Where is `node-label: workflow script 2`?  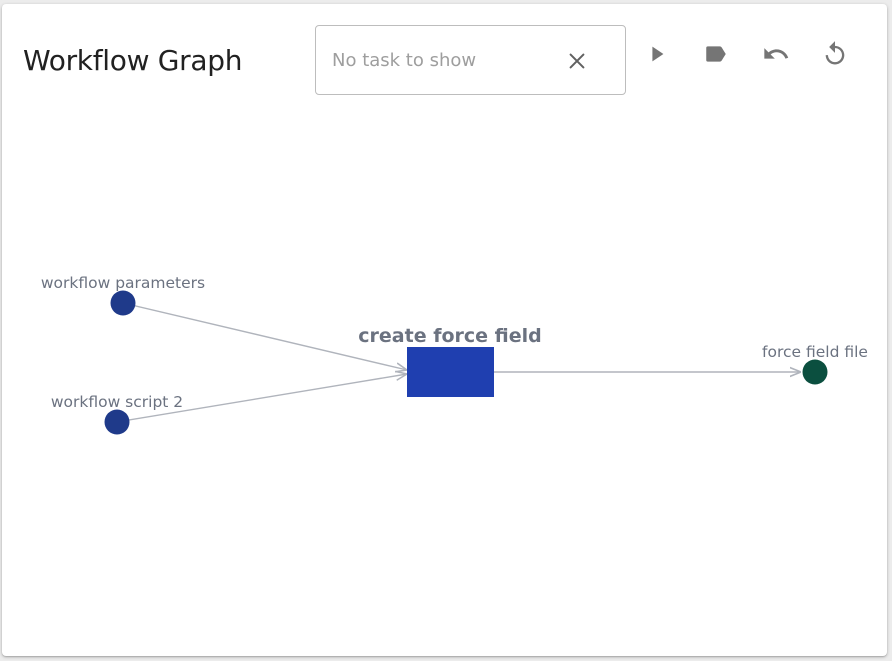
node-label: workflow script 2 is located at coordinates (117, 402).